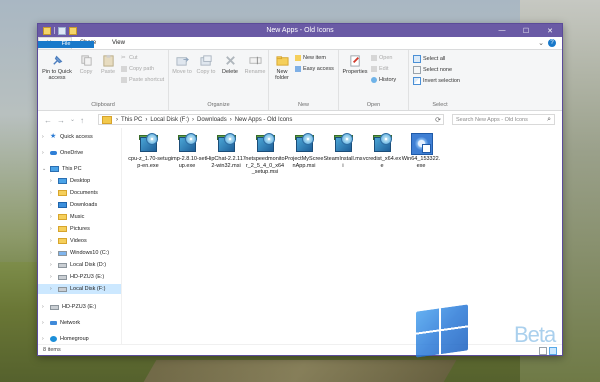 Image resolution: width=600 pixels, height=382 pixels. I want to click on delete-button: Delete, so click(230, 64).